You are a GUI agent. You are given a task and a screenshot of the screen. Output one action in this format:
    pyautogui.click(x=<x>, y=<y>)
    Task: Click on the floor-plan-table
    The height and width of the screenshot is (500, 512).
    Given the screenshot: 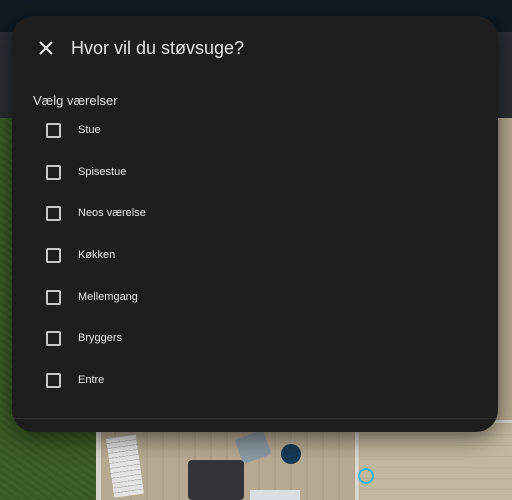 What is the action you would take?
    pyautogui.click(x=275, y=495)
    